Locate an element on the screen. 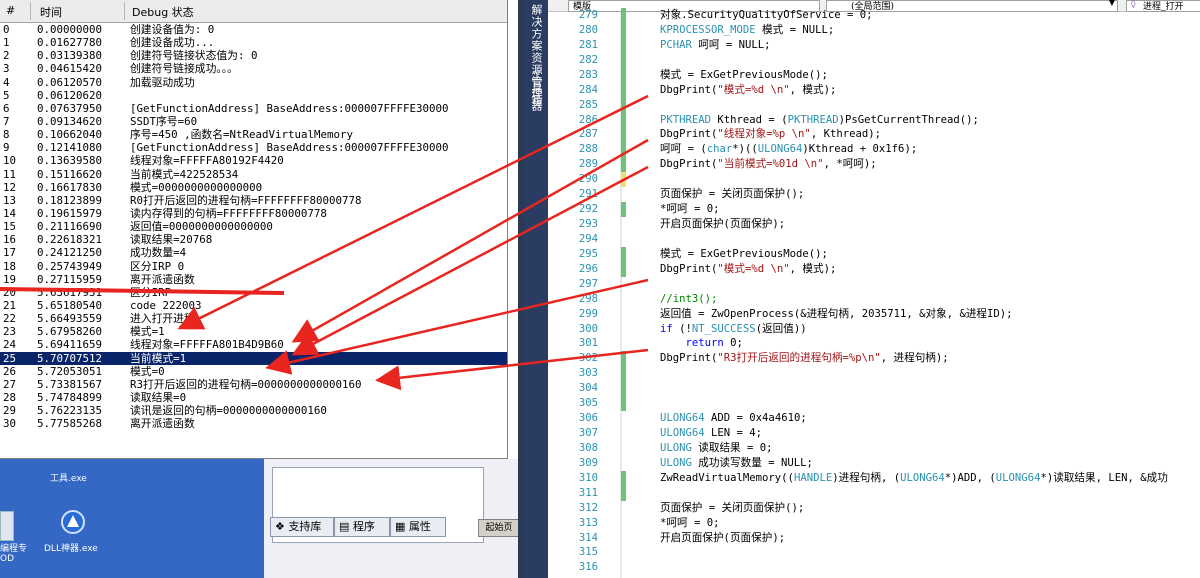 This screenshot has height=578, width=1200. code-line: 281 PCHAR 呵呵 = NULL; is located at coordinates (874, 45).